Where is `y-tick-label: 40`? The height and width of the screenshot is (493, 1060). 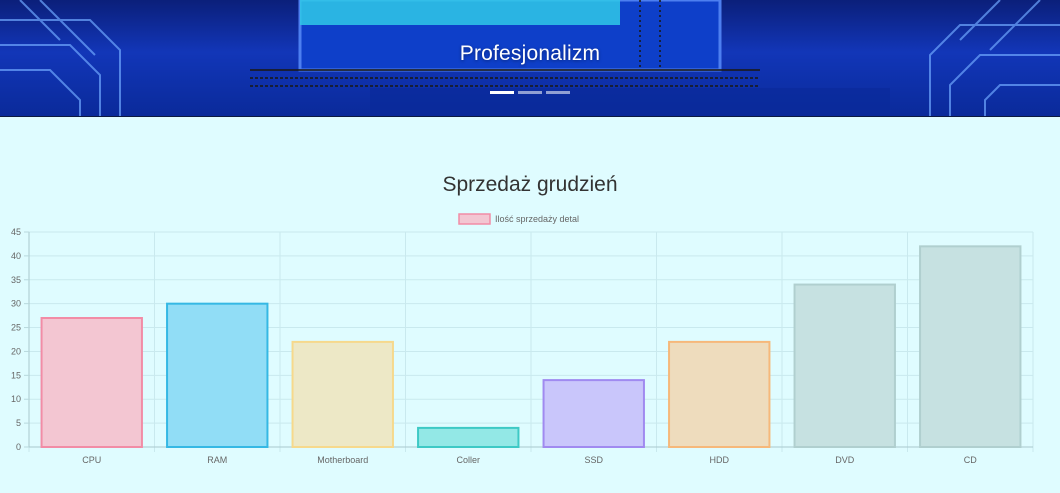
y-tick-label: 40 is located at coordinates (16, 256).